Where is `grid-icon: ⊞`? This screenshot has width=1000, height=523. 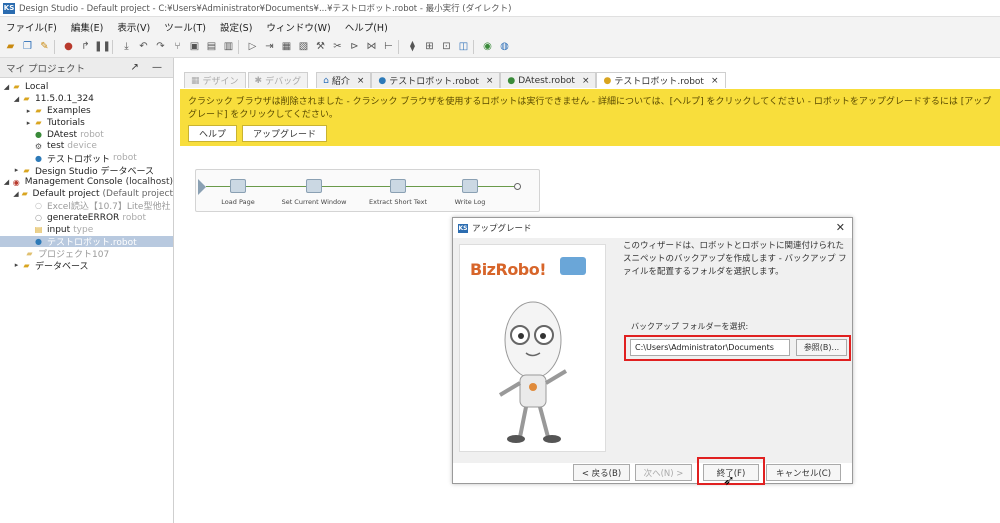 grid-icon: ⊞ is located at coordinates (429, 46).